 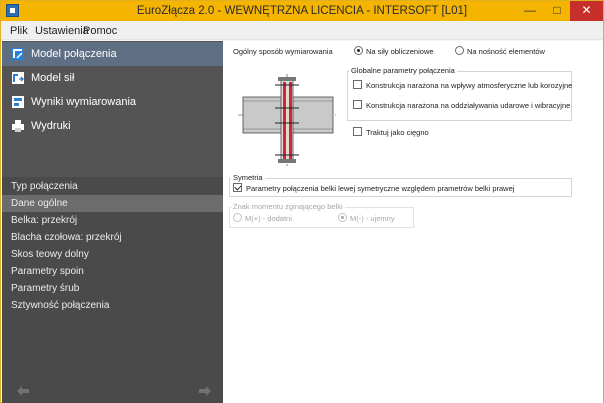 I want to click on radio-moment-negative, so click(x=342, y=217).